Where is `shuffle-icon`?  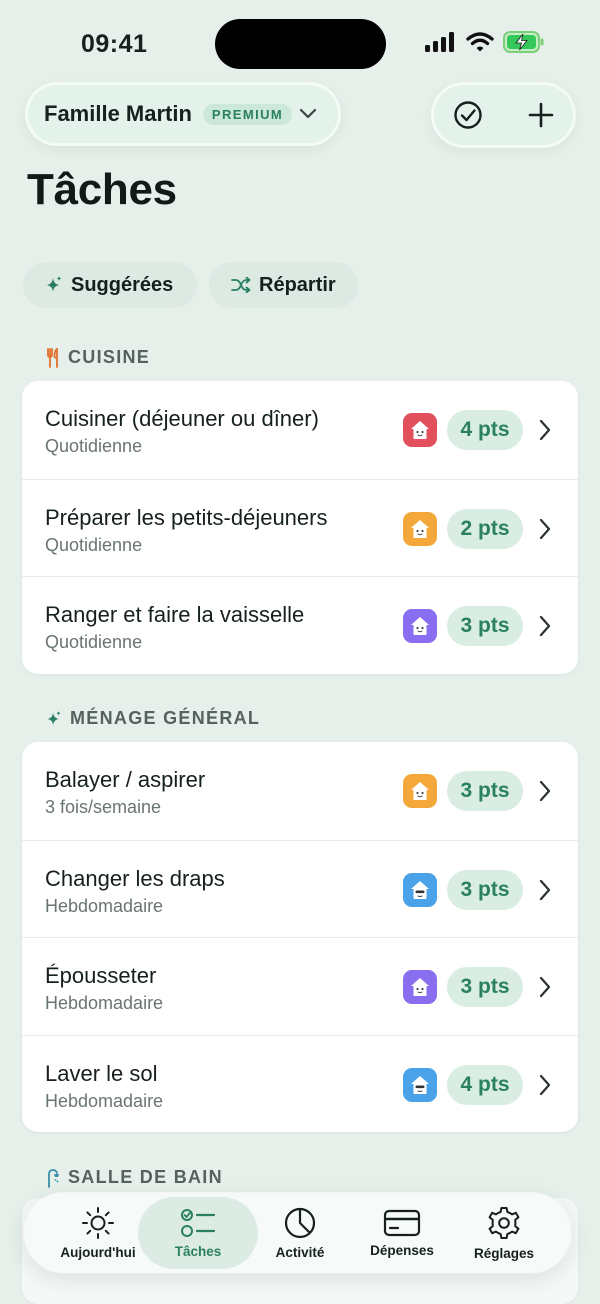
shuffle-icon is located at coordinates (241, 285).